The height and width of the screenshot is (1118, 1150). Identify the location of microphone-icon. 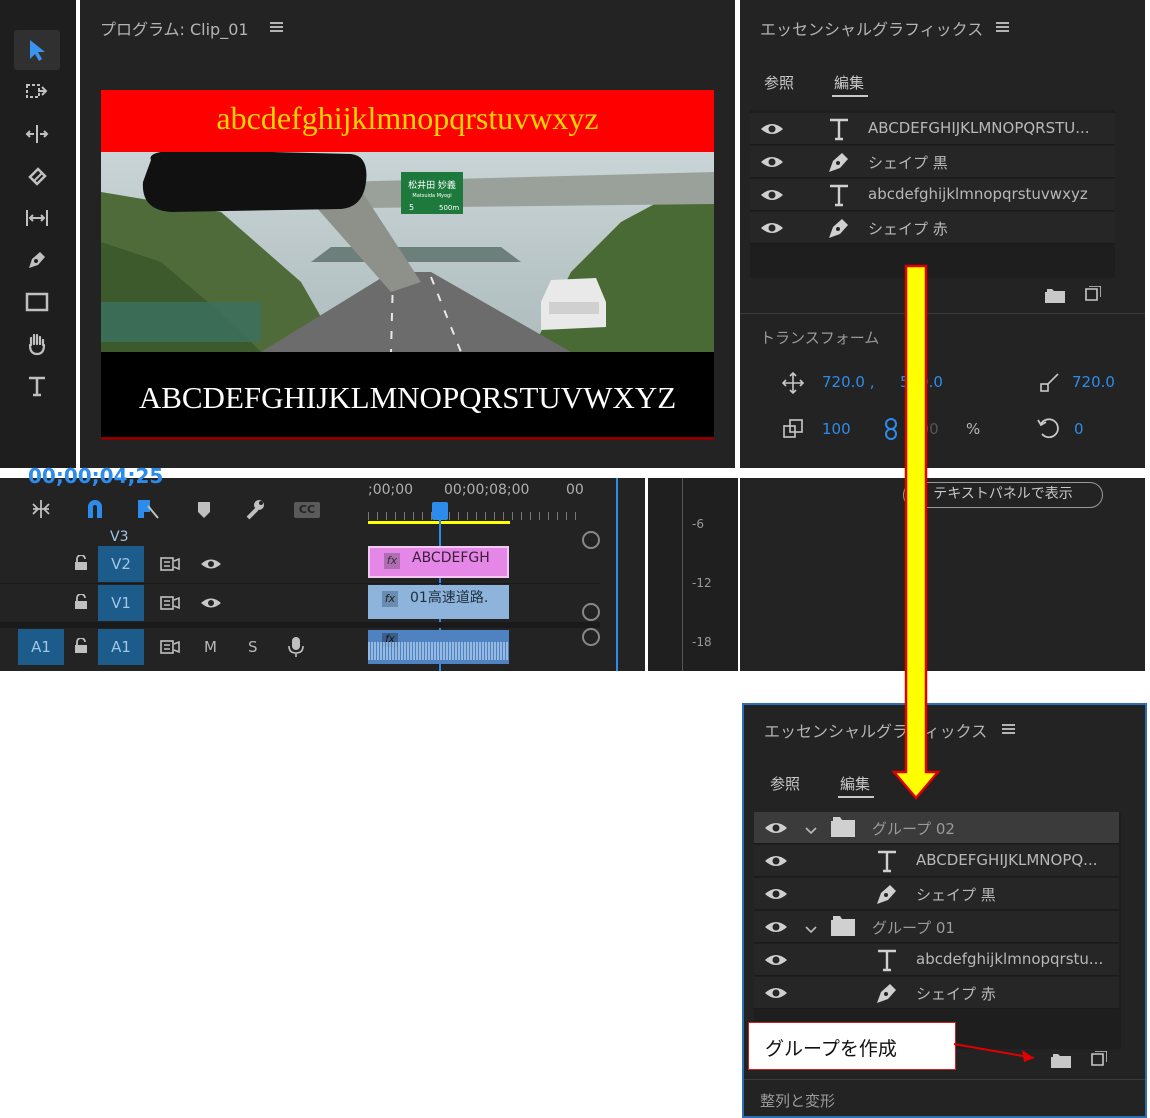
(296, 649).